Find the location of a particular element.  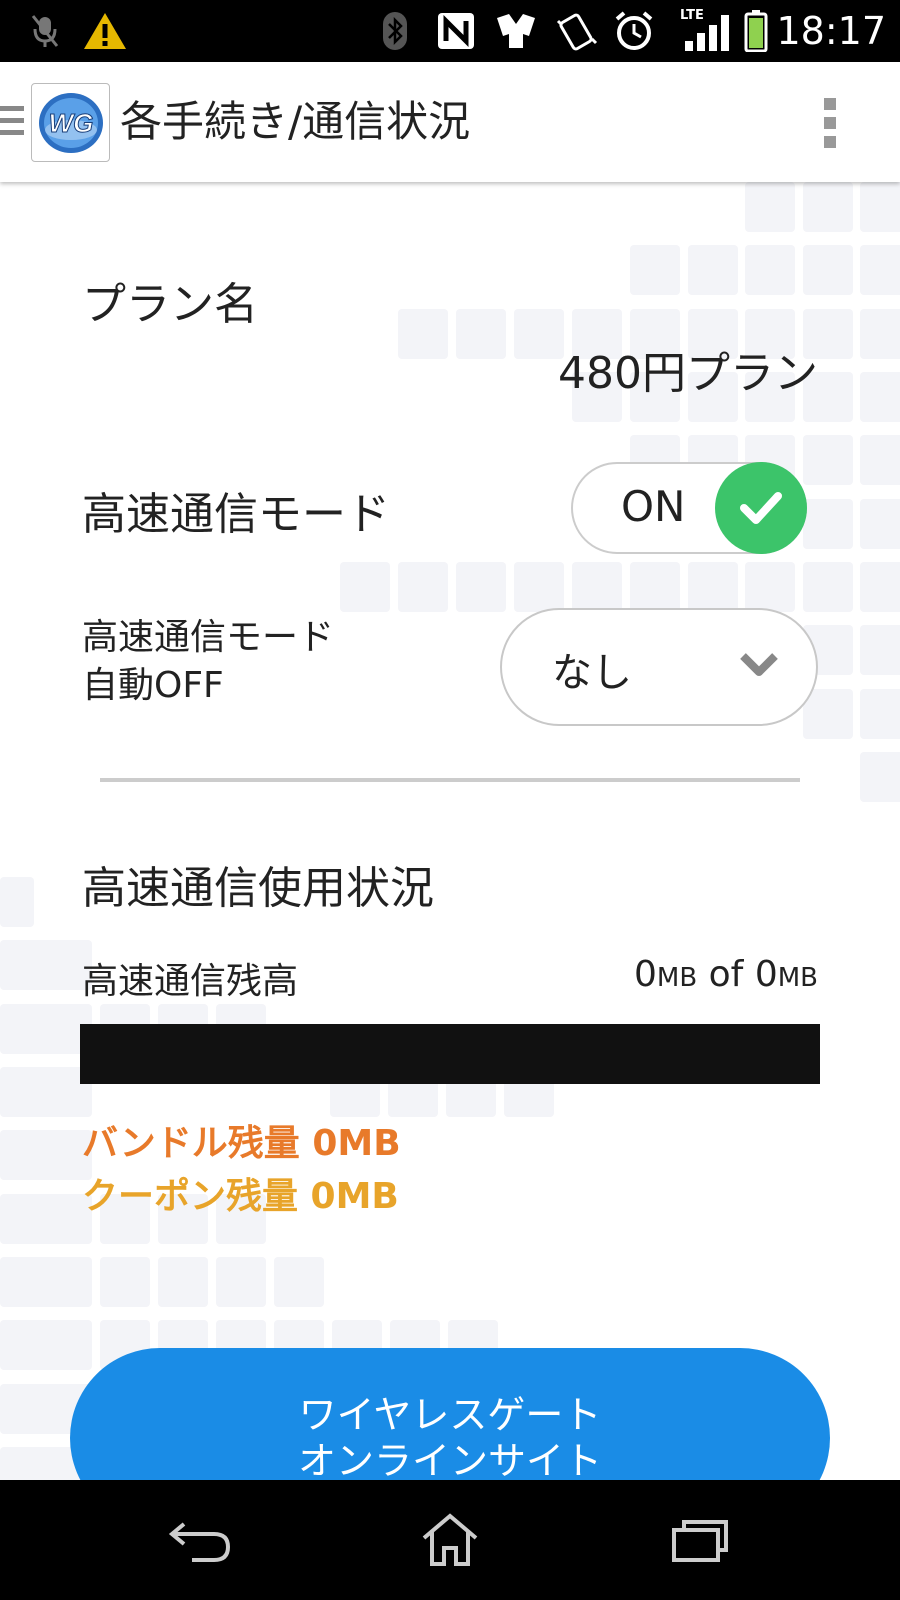

total-value: 0 is located at coordinates (766, 974).